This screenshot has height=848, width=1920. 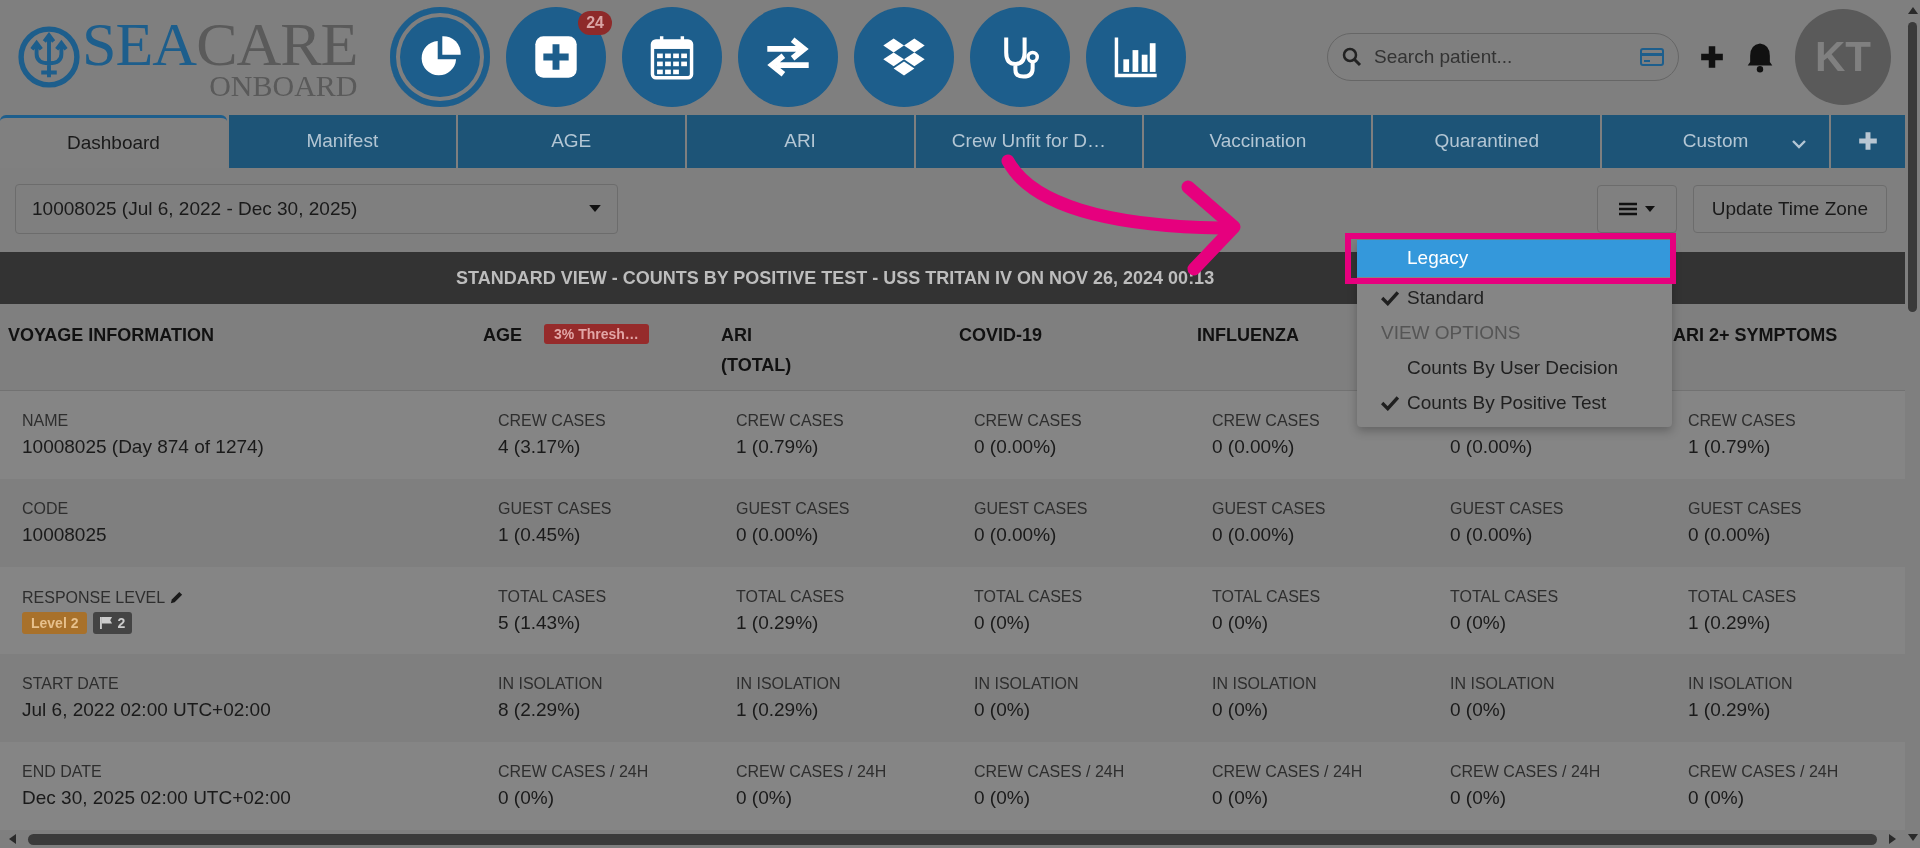 What do you see at coordinates (45, 508) in the screenshot?
I see `field-label: CODE` at bounding box center [45, 508].